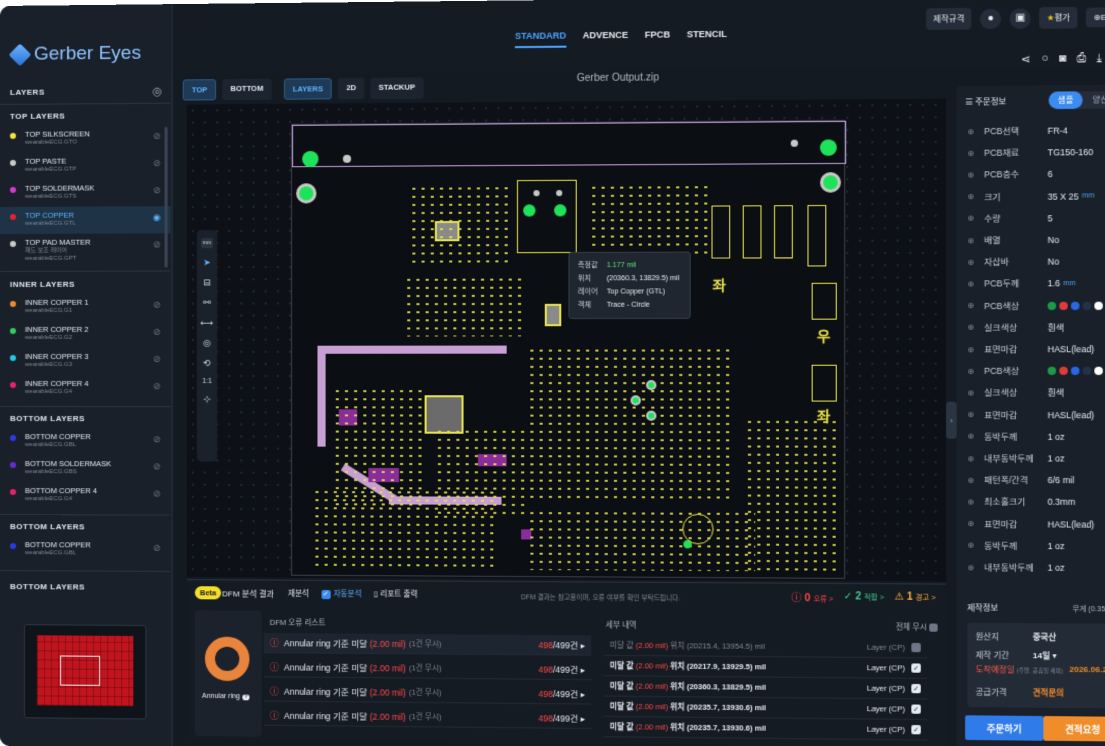  I want to click on warning-count: ⚠ 1 경고 >, so click(914, 597).